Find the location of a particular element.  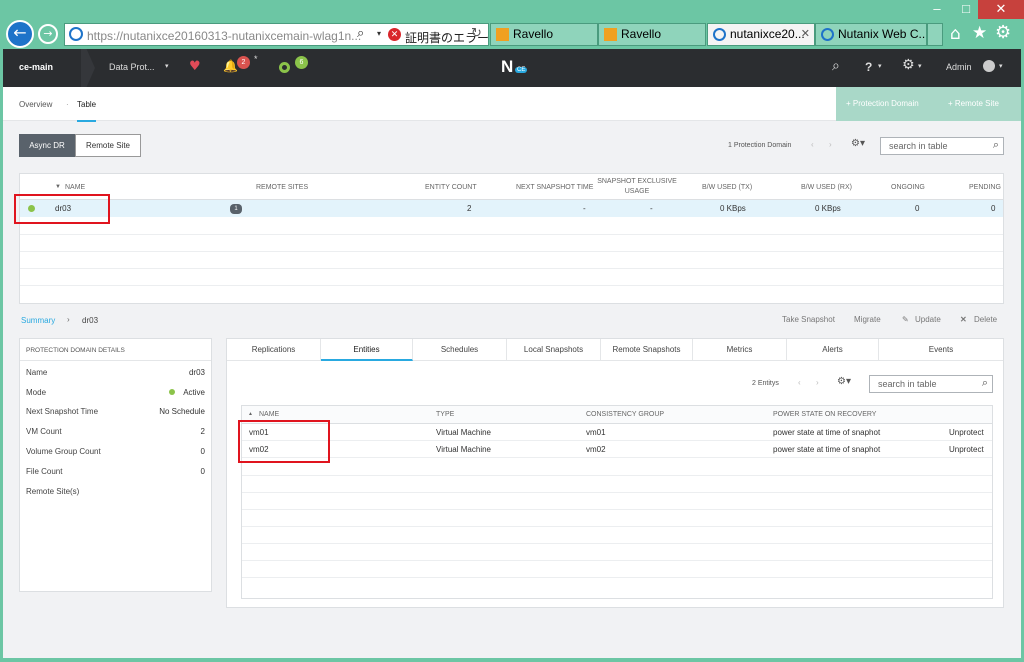

remote-site-toggle: Remote Site is located at coordinates (108, 145).